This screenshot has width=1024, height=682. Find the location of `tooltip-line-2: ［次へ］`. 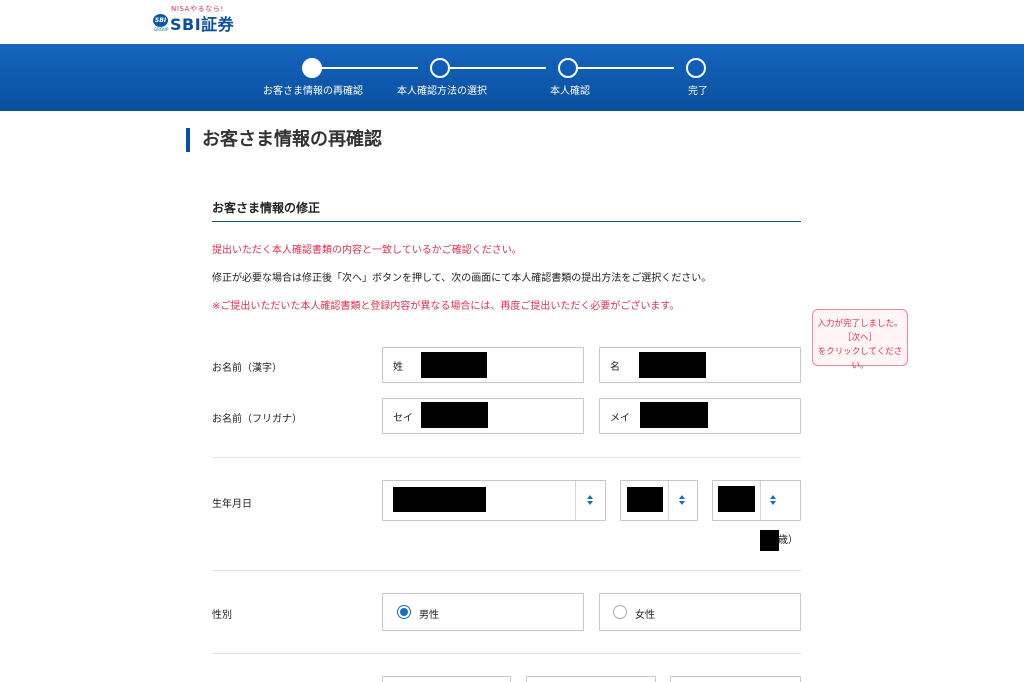

tooltip-line-2: ［次へ］ is located at coordinates (859, 338).